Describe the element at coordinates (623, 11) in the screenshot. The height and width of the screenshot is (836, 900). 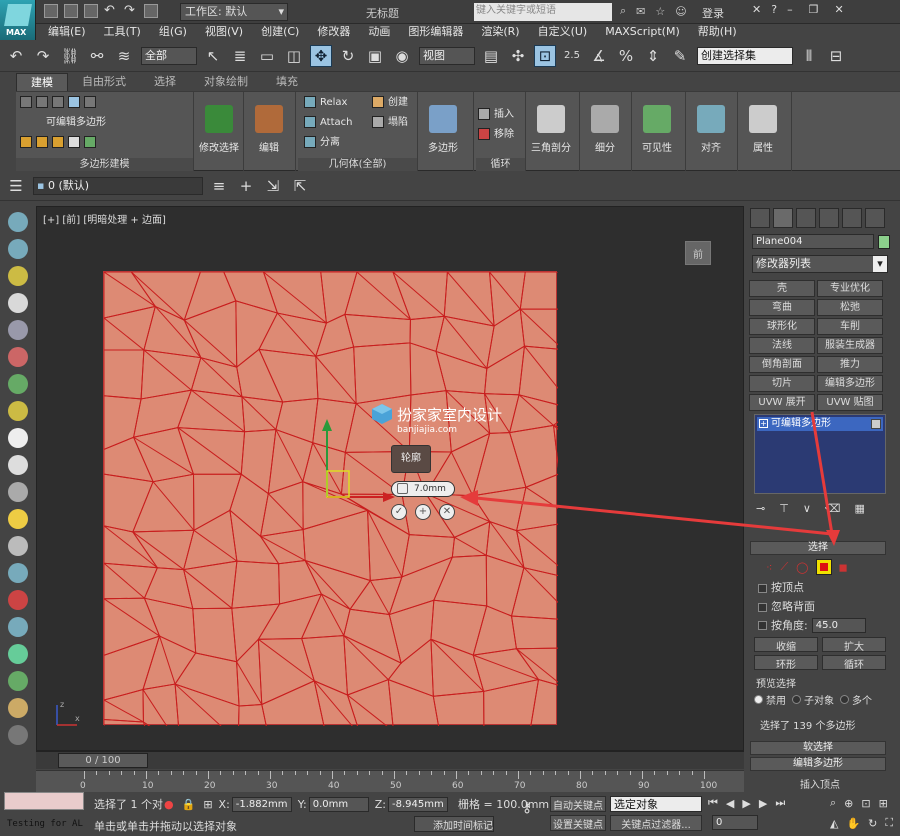
I see `search-icon: ⌕` at that location.